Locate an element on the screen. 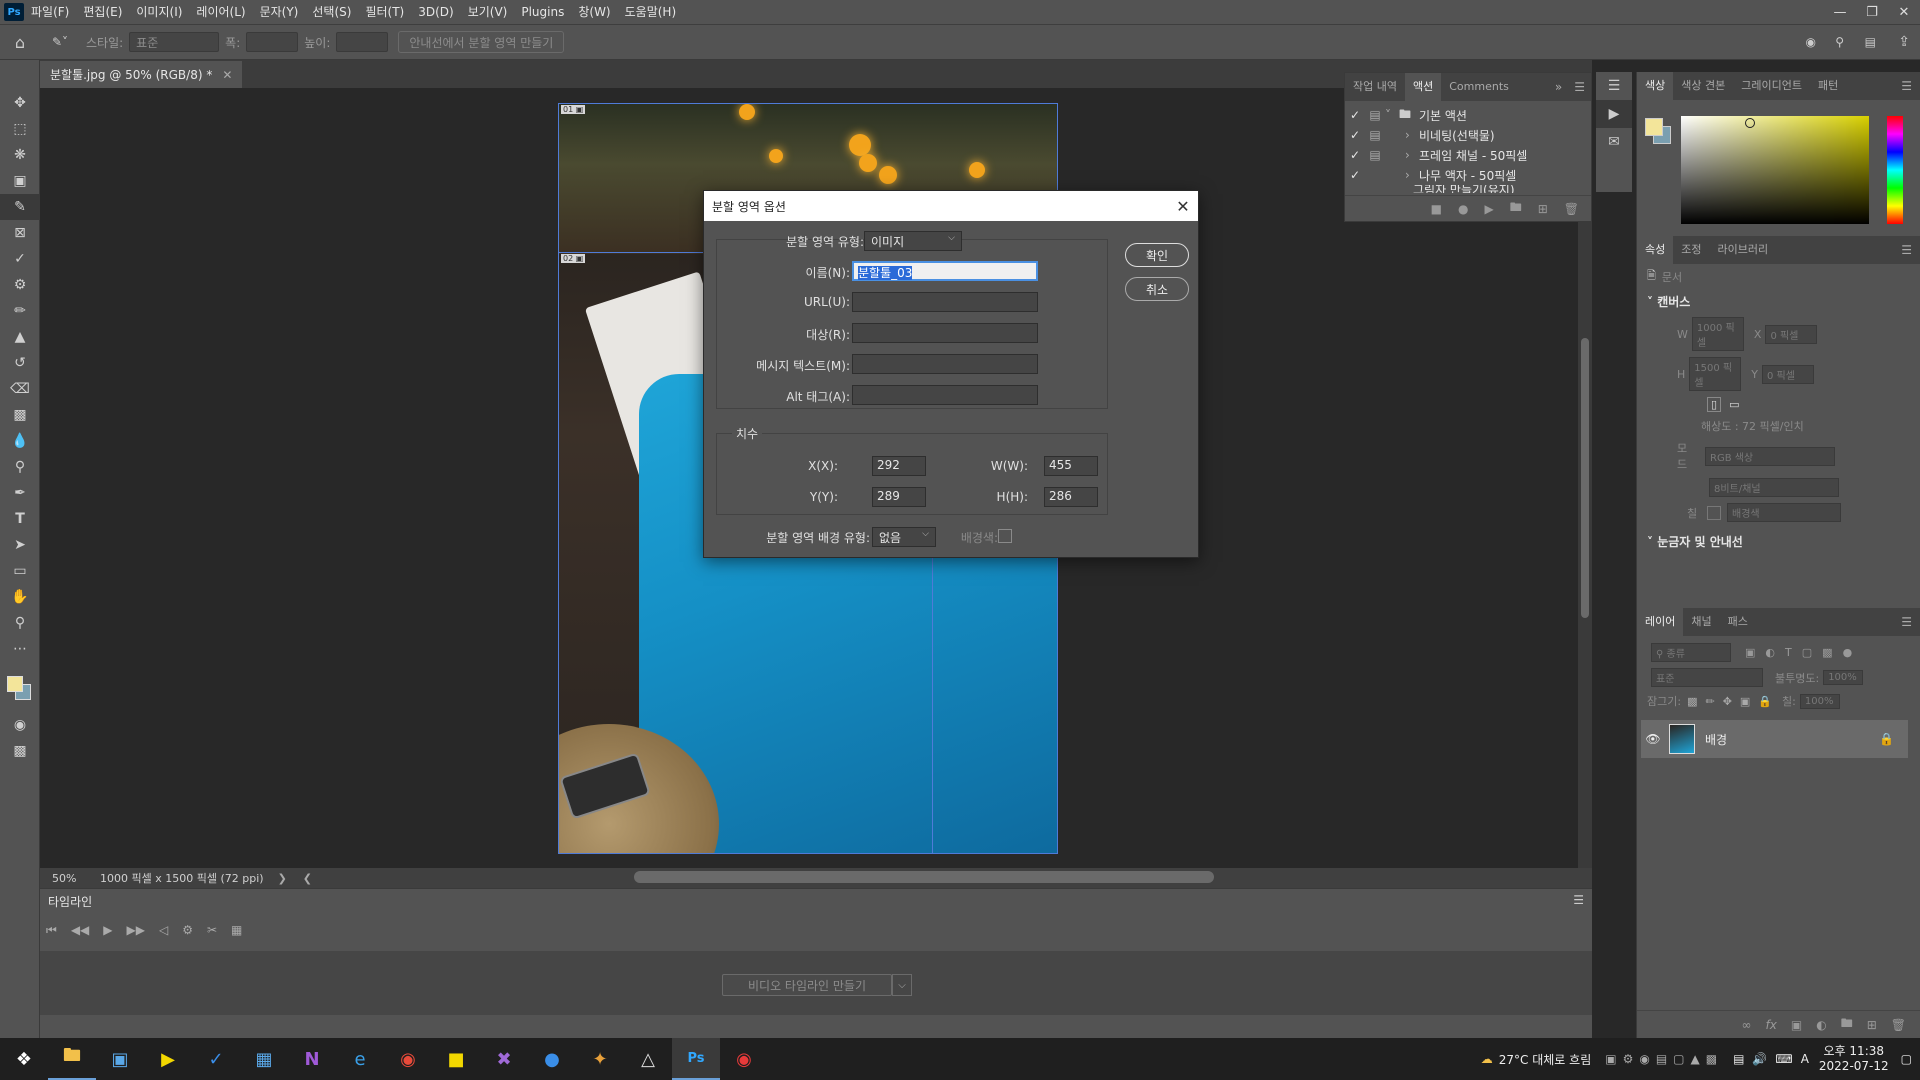 The height and width of the screenshot is (1080, 1920). cancel-button: 취소 is located at coordinates (1157, 289).